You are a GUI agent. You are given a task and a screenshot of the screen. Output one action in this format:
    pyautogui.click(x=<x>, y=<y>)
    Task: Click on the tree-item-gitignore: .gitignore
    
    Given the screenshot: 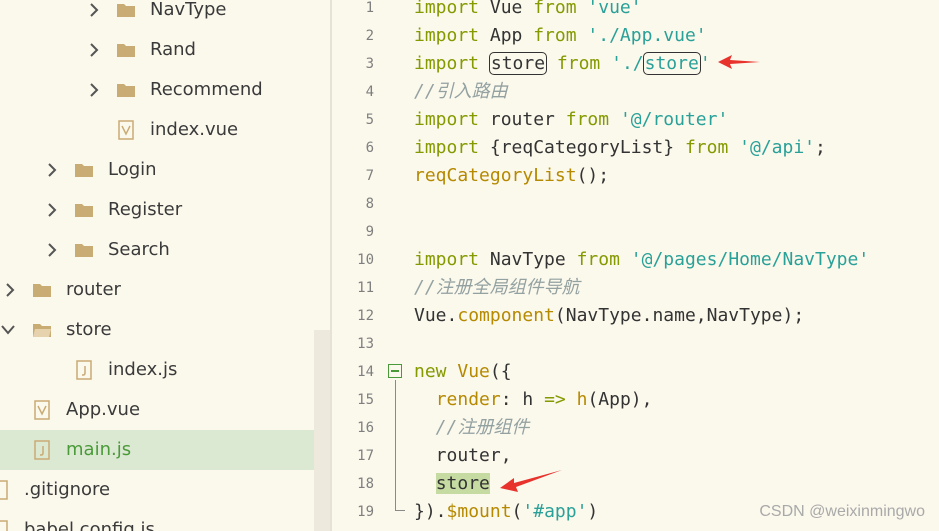 What is the action you would take?
    pyautogui.click(x=157, y=490)
    